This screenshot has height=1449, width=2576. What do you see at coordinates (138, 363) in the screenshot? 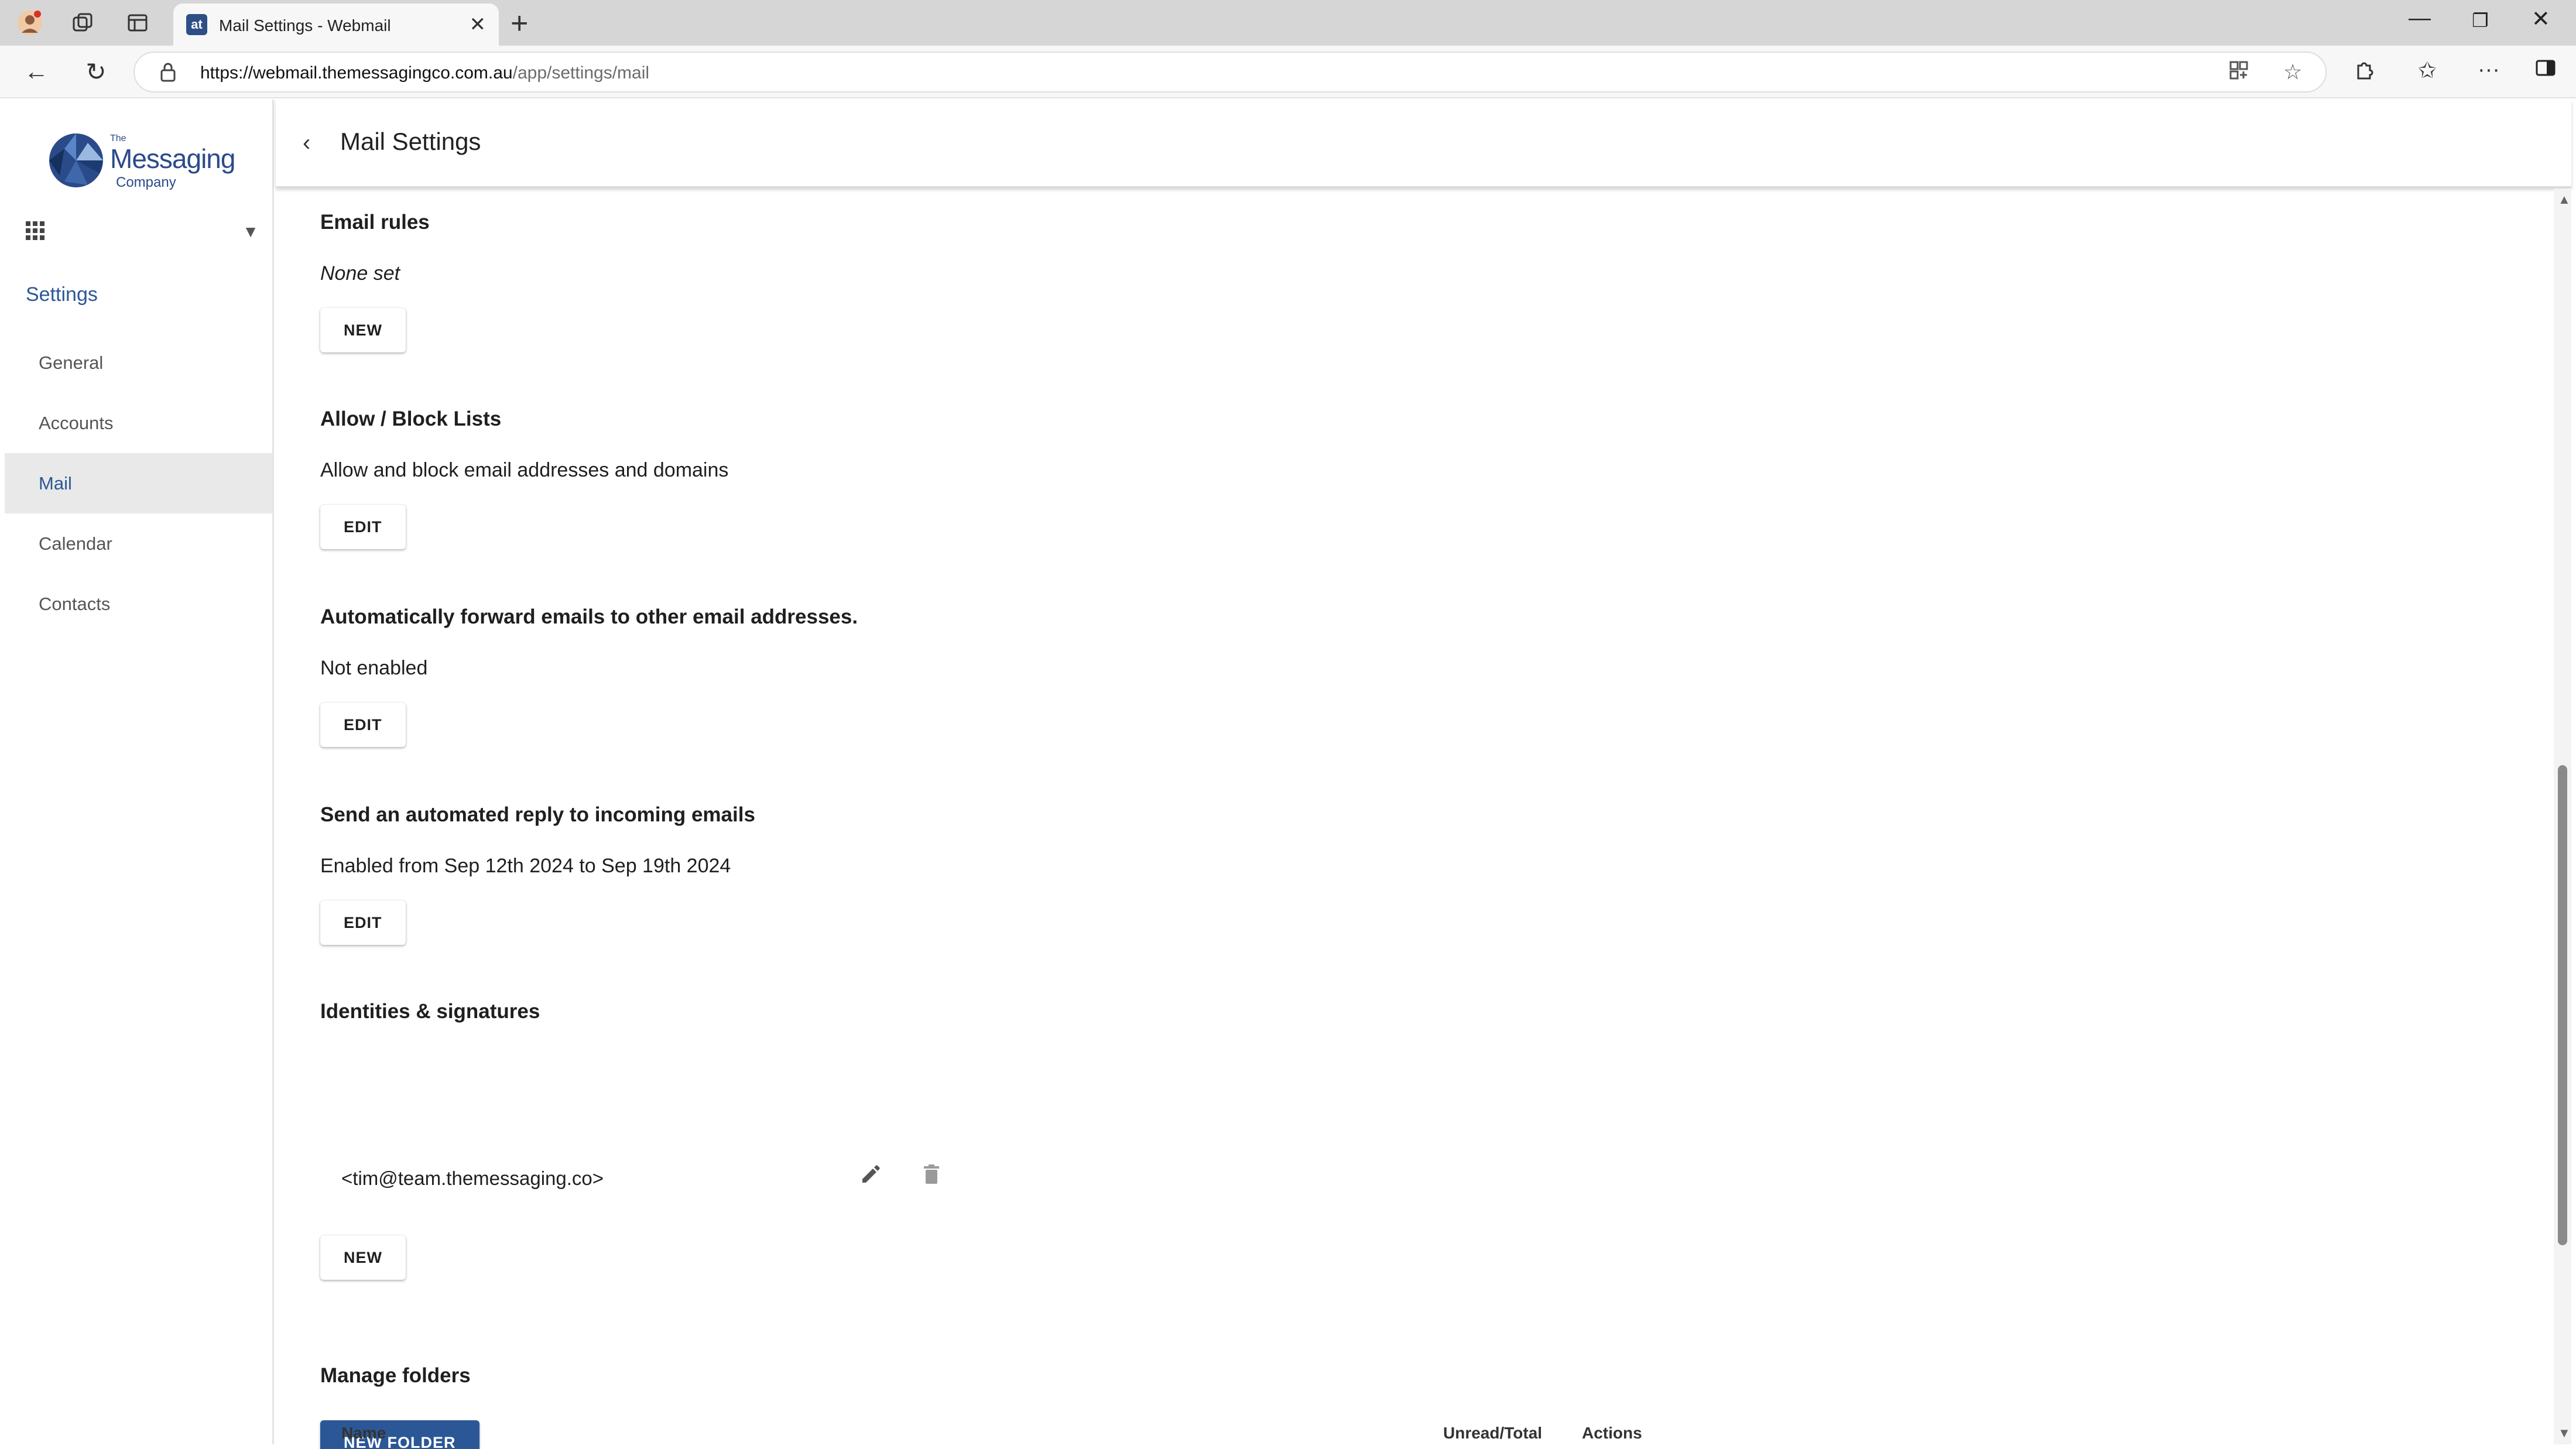
I see `sidebar-item-general: General` at bounding box center [138, 363].